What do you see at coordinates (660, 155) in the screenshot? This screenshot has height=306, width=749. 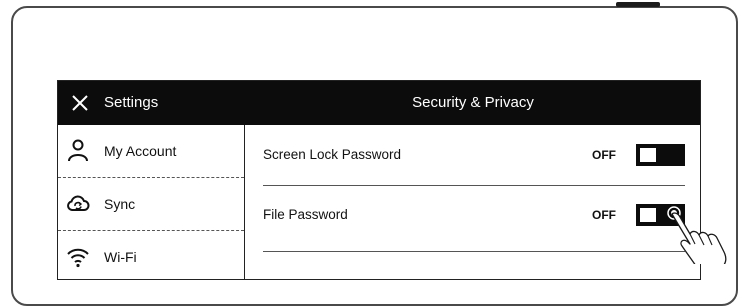 I see `screen-lock-toggle` at bounding box center [660, 155].